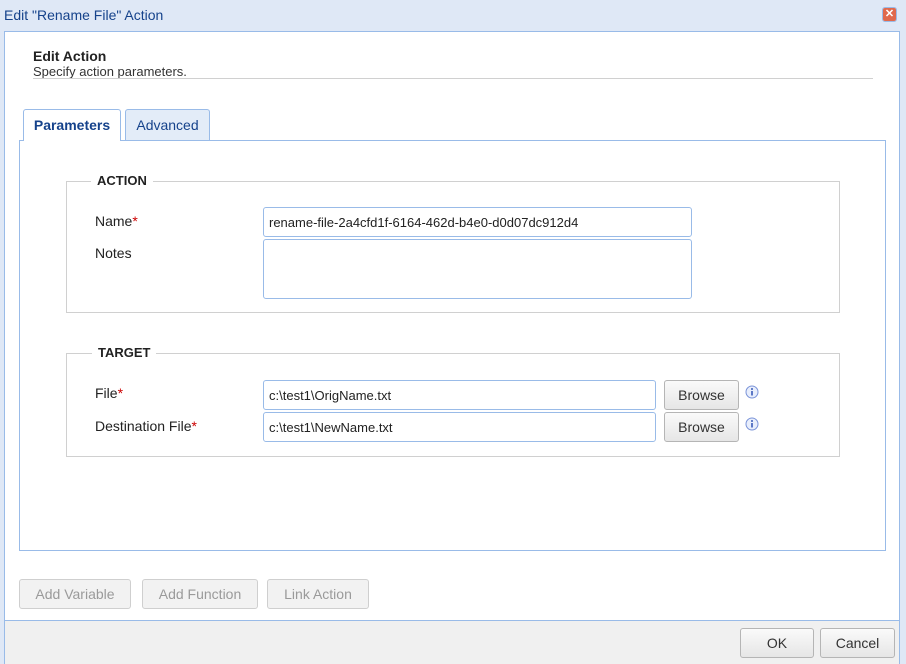 The image size is (906, 664). I want to click on close-button: ✕, so click(889, 14).